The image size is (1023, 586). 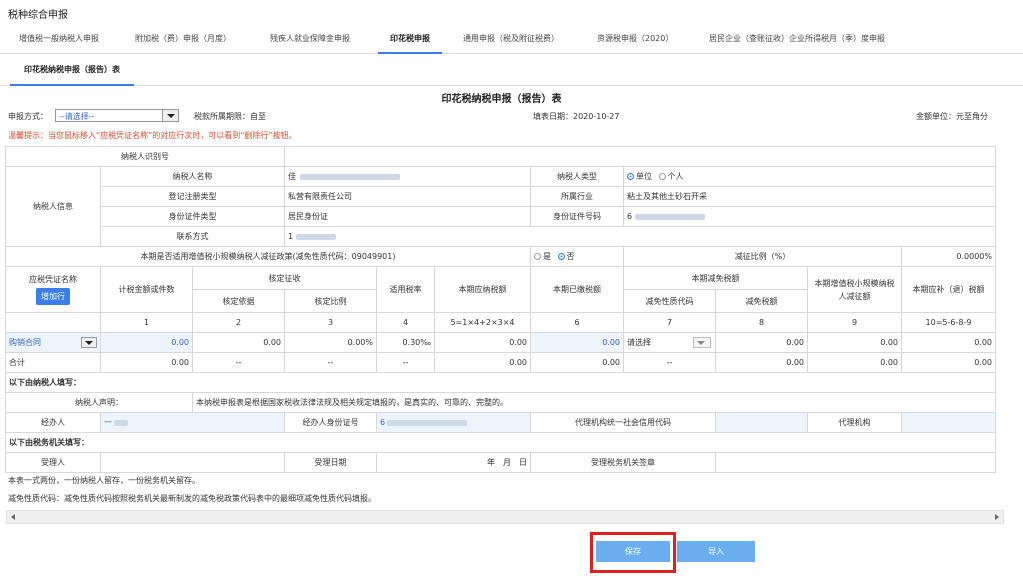 I want to click on tab-resource-tax: 资源税申报（2020）, so click(x=635, y=39).